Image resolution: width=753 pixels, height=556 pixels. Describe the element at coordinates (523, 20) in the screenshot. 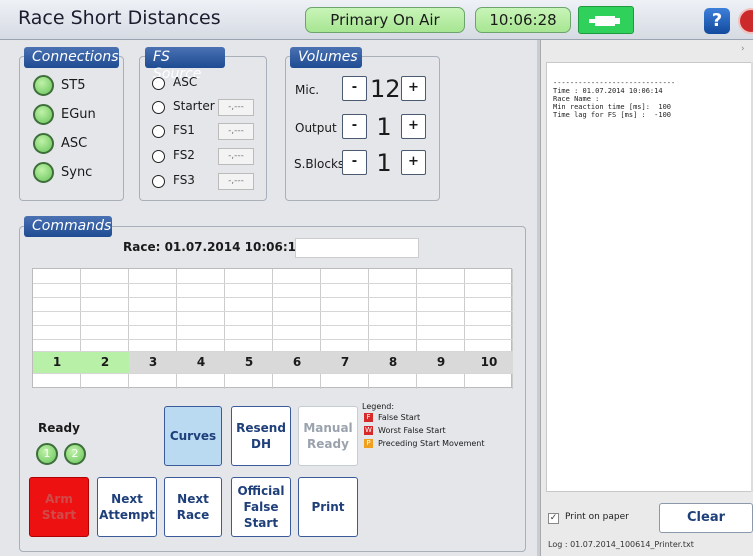

I see `clock-display: 10:06:28` at that location.